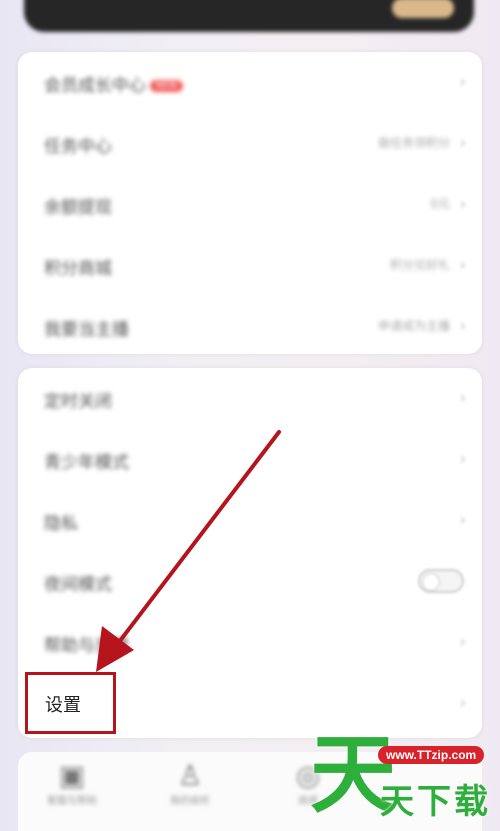 The height and width of the screenshot is (831, 500). I want to click on chat-icon: ▣, so click(72, 775).